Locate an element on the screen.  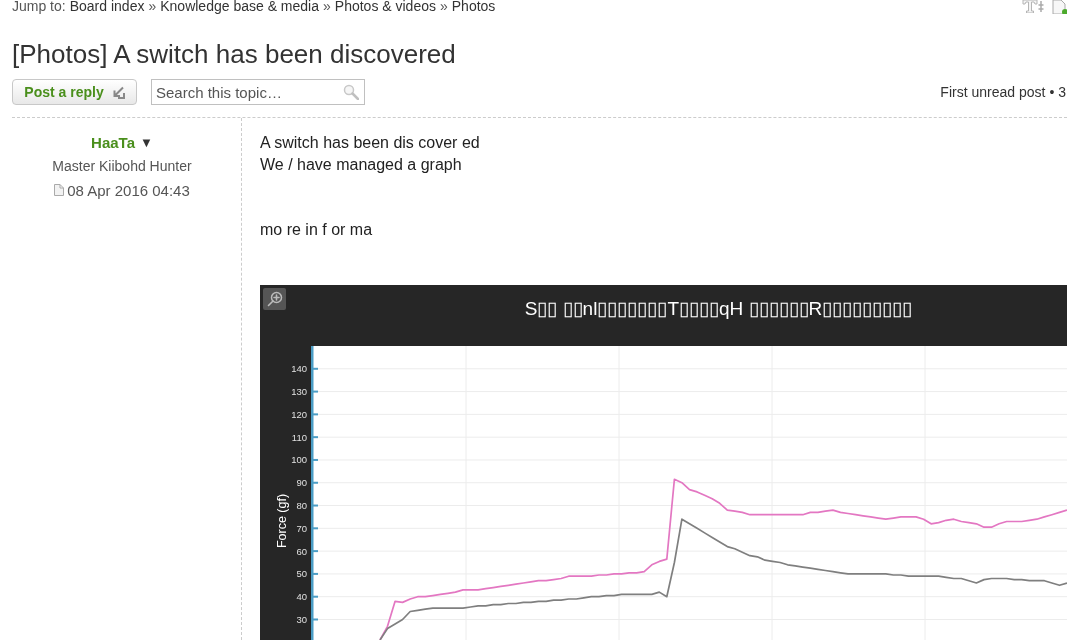
axis-tick-label: 110 is located at coordinates (299, 437).